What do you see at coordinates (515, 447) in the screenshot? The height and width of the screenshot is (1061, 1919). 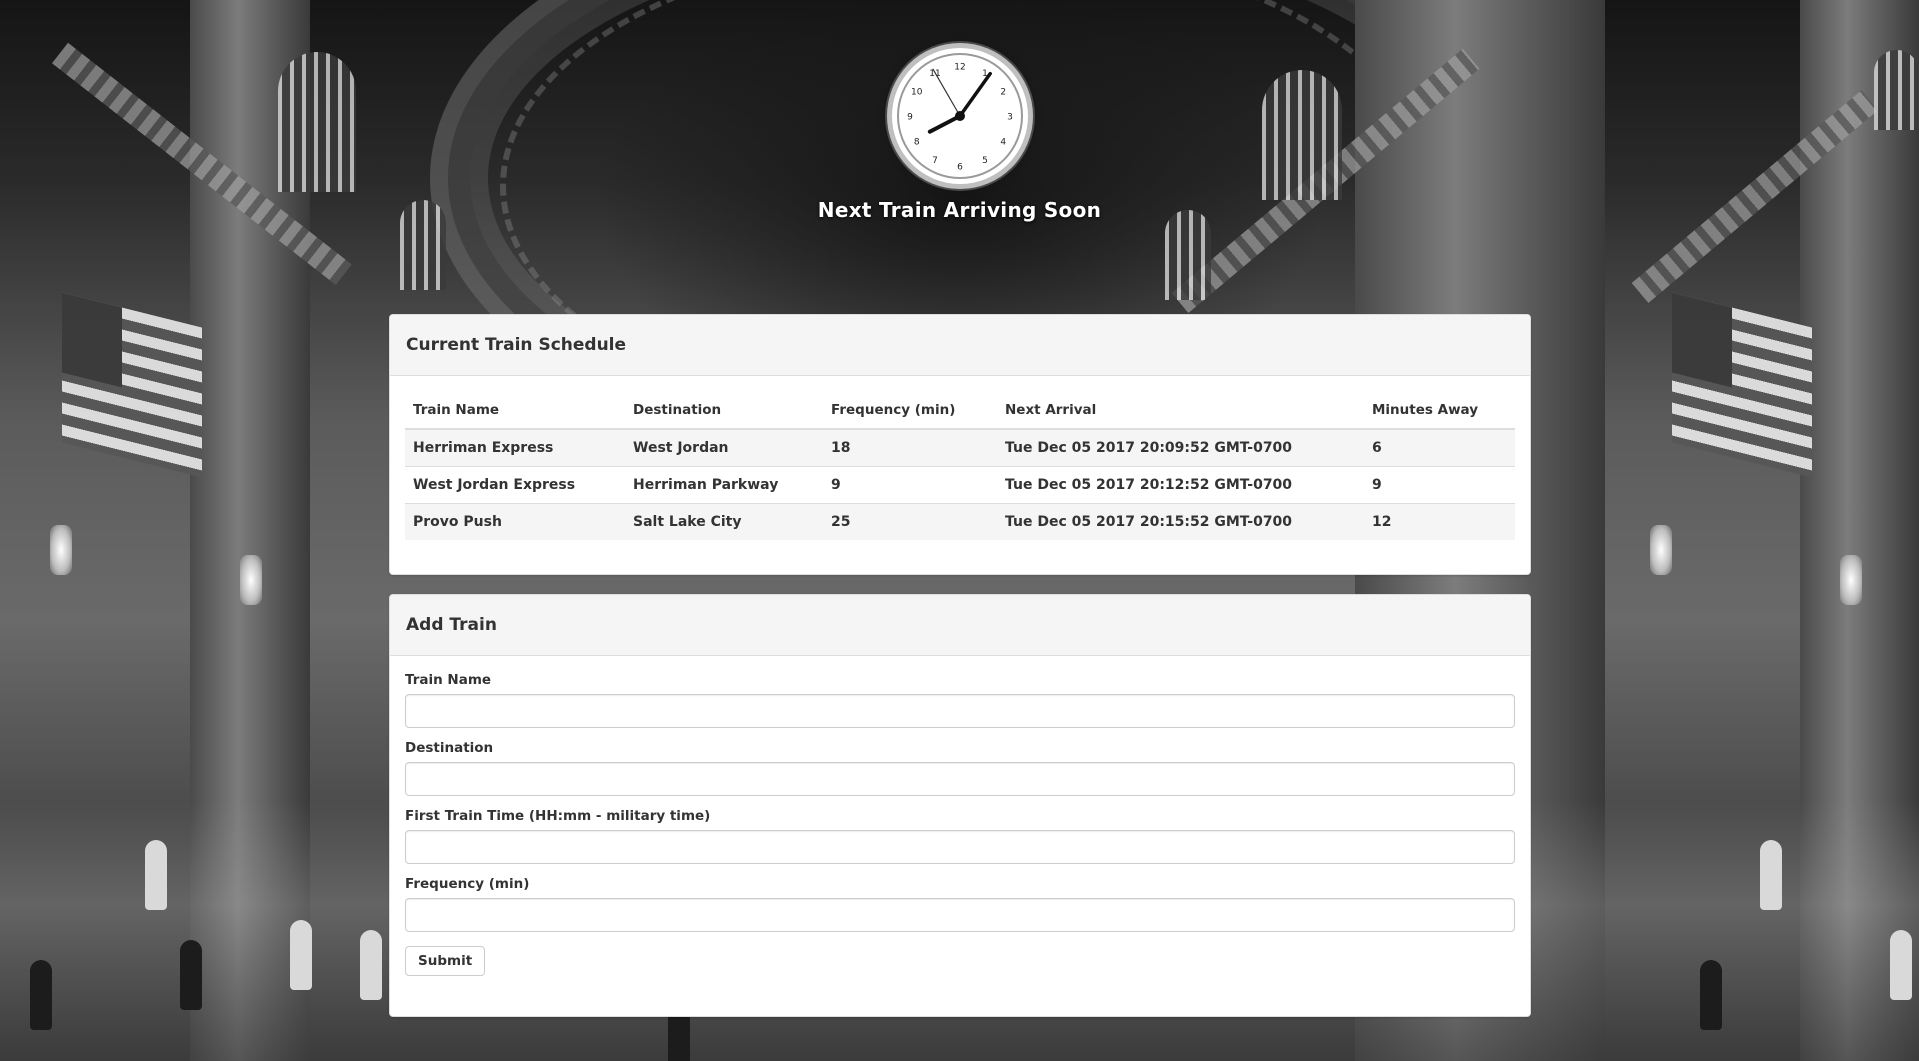 I see `cell-train-name: Herriman Express` at bounding box center [515, 447].